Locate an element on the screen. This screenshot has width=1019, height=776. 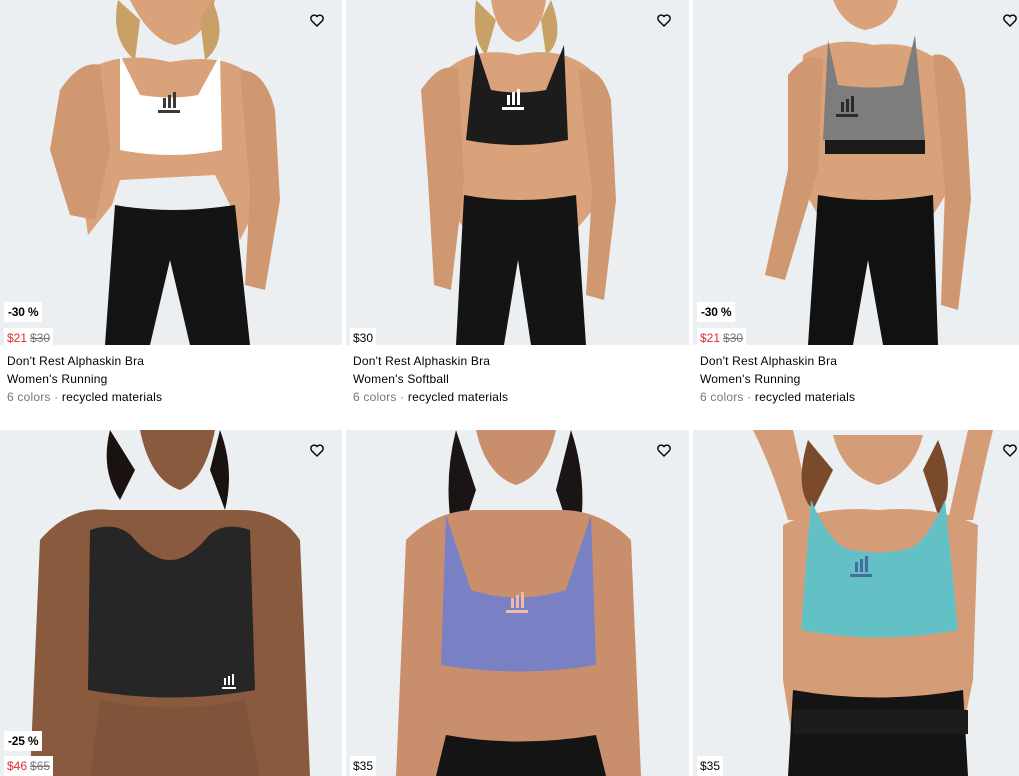
product-image: $30 is located at coordinates (517, 172).